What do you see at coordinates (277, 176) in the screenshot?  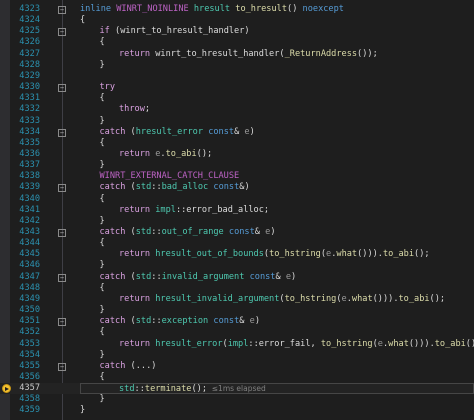 I see `code-text: WINRT_EXTERNAL_CATCH_CLAUSE` at bounding box center [277, 176].